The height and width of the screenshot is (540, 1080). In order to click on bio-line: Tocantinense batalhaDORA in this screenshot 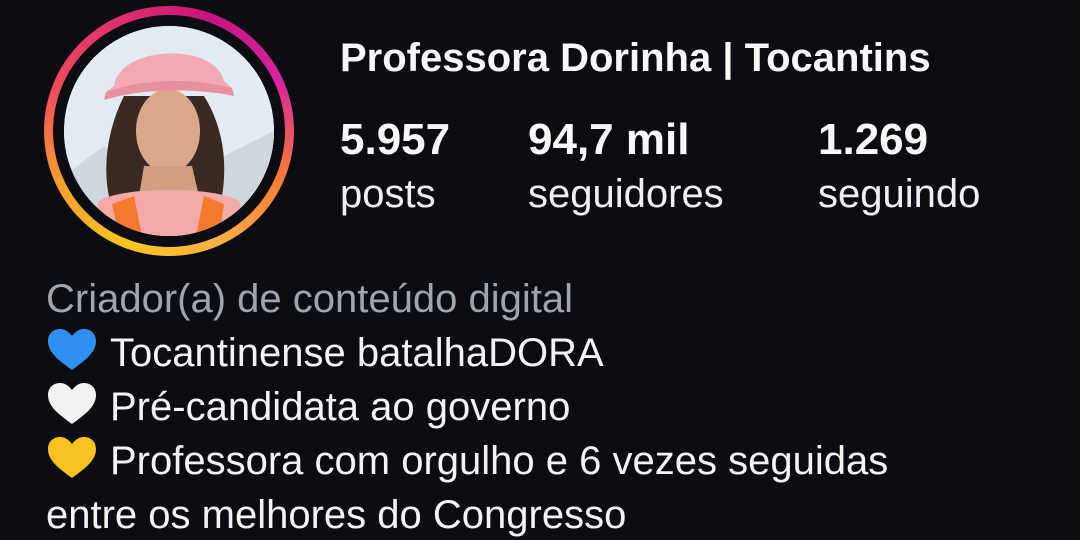, I will do `click(551, 353)`.